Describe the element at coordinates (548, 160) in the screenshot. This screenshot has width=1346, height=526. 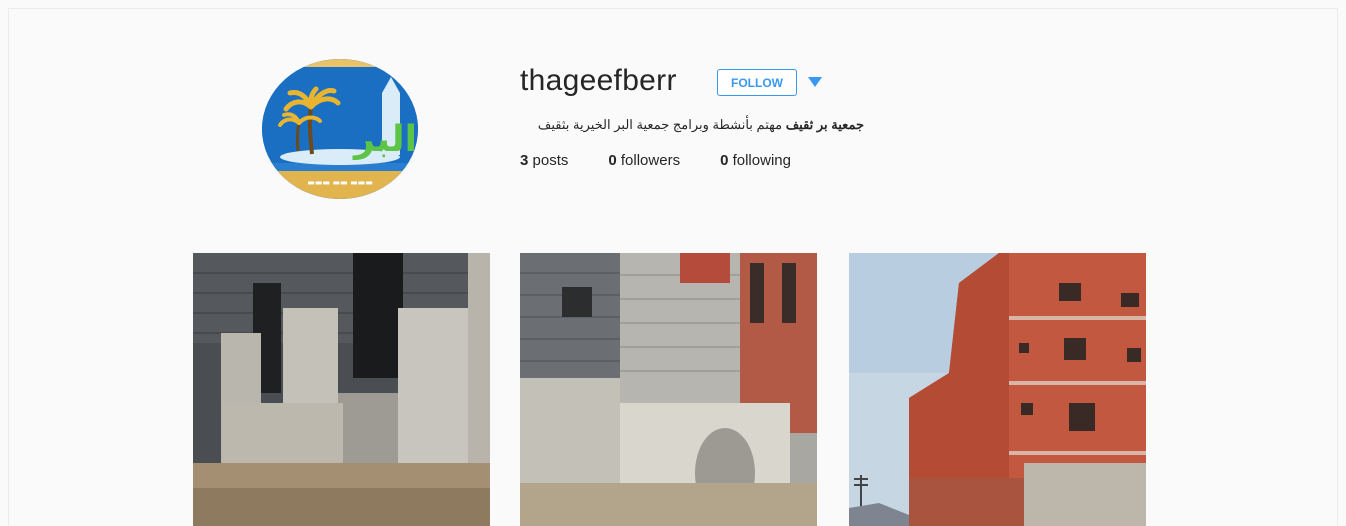
I see `posts-label: posts` at that location.